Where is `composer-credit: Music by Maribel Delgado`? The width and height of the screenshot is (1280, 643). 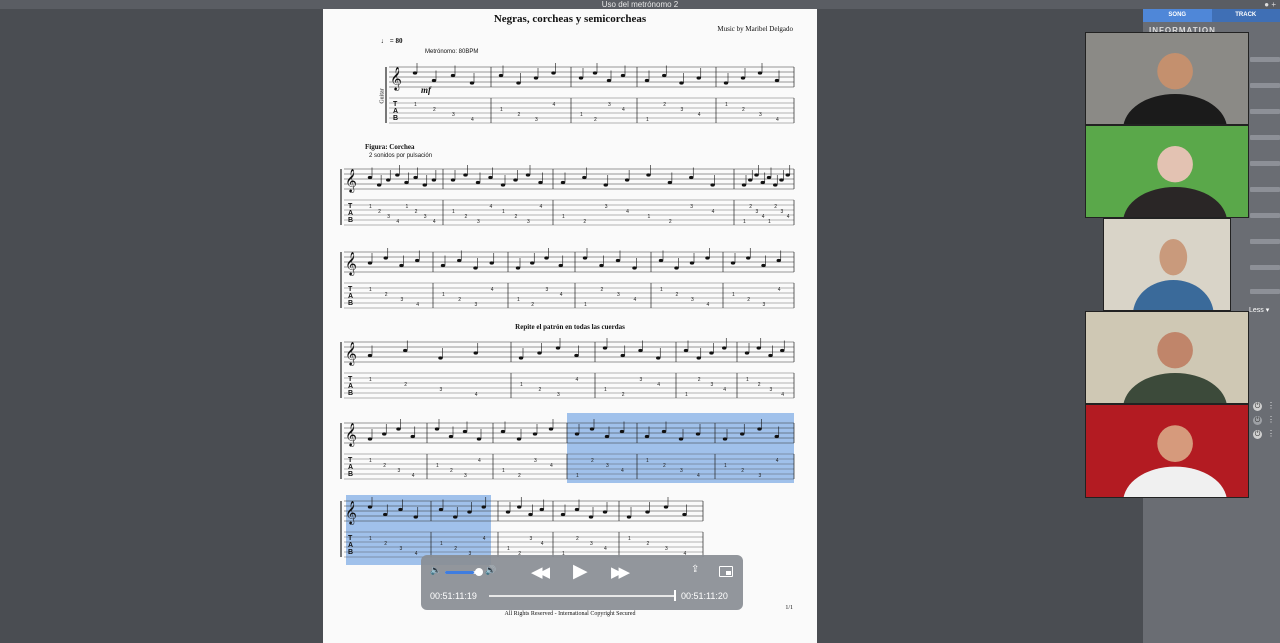
composer-credit: Music by Maribel Delgado is located at coordinates (755, 29).